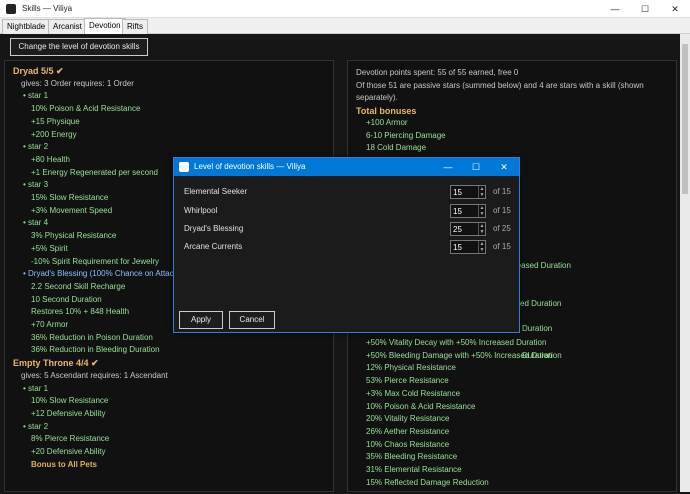  Describe the element at coordinates (55, 121) in the screenshot. I see `text-line: +15 Physique` at that location.